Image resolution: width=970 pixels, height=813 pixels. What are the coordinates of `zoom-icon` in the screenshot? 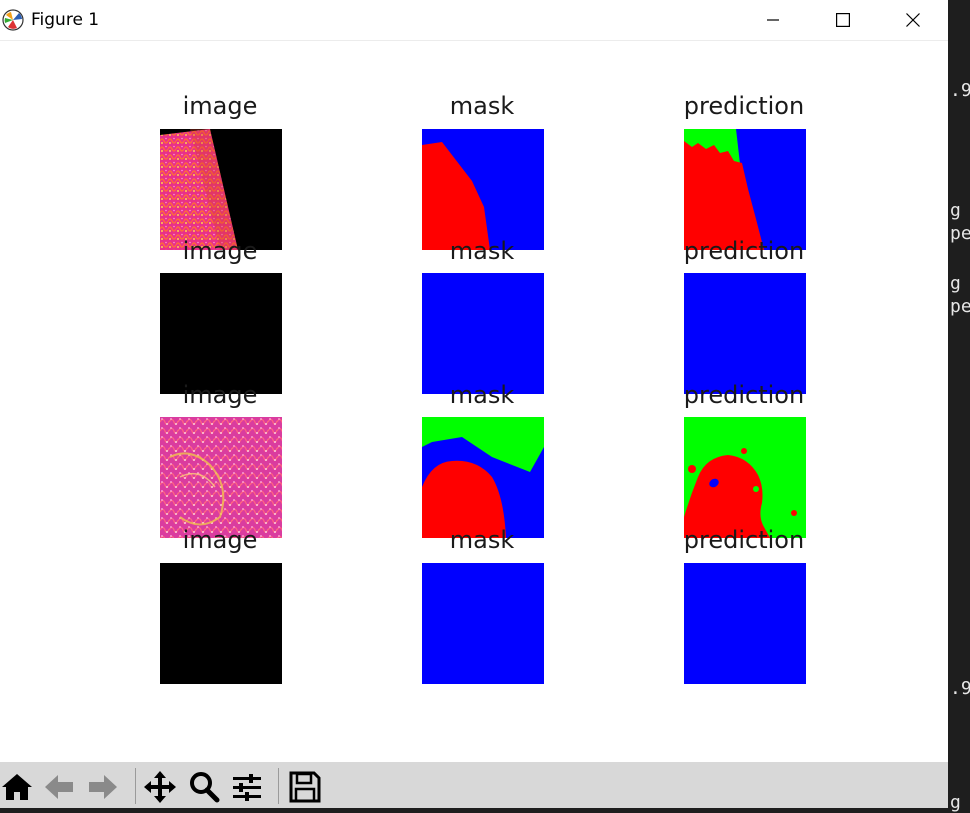 It's located at (205, 787).